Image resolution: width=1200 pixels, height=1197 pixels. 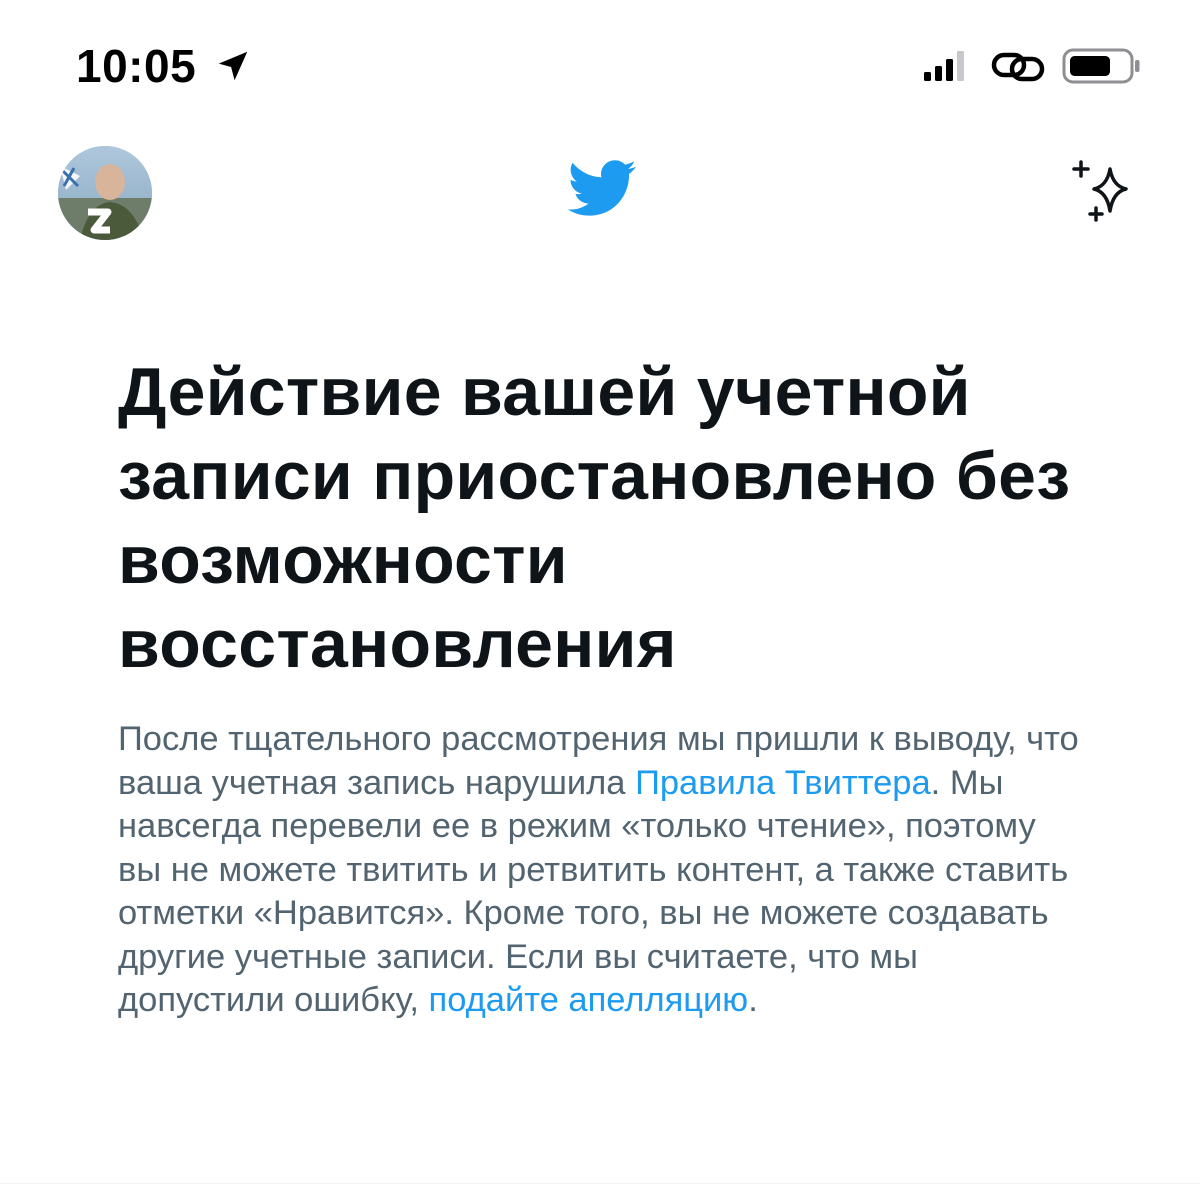 I want to click on cellular-signal-icon, so click(x=944, y=66).